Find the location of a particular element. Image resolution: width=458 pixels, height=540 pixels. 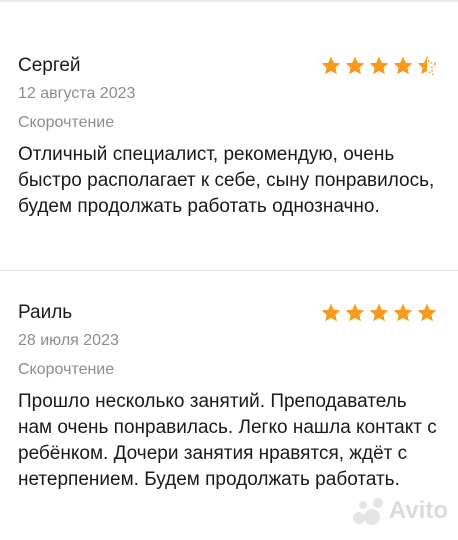

review-date: 12 августа 2023 is located at coordinates (77, 93).